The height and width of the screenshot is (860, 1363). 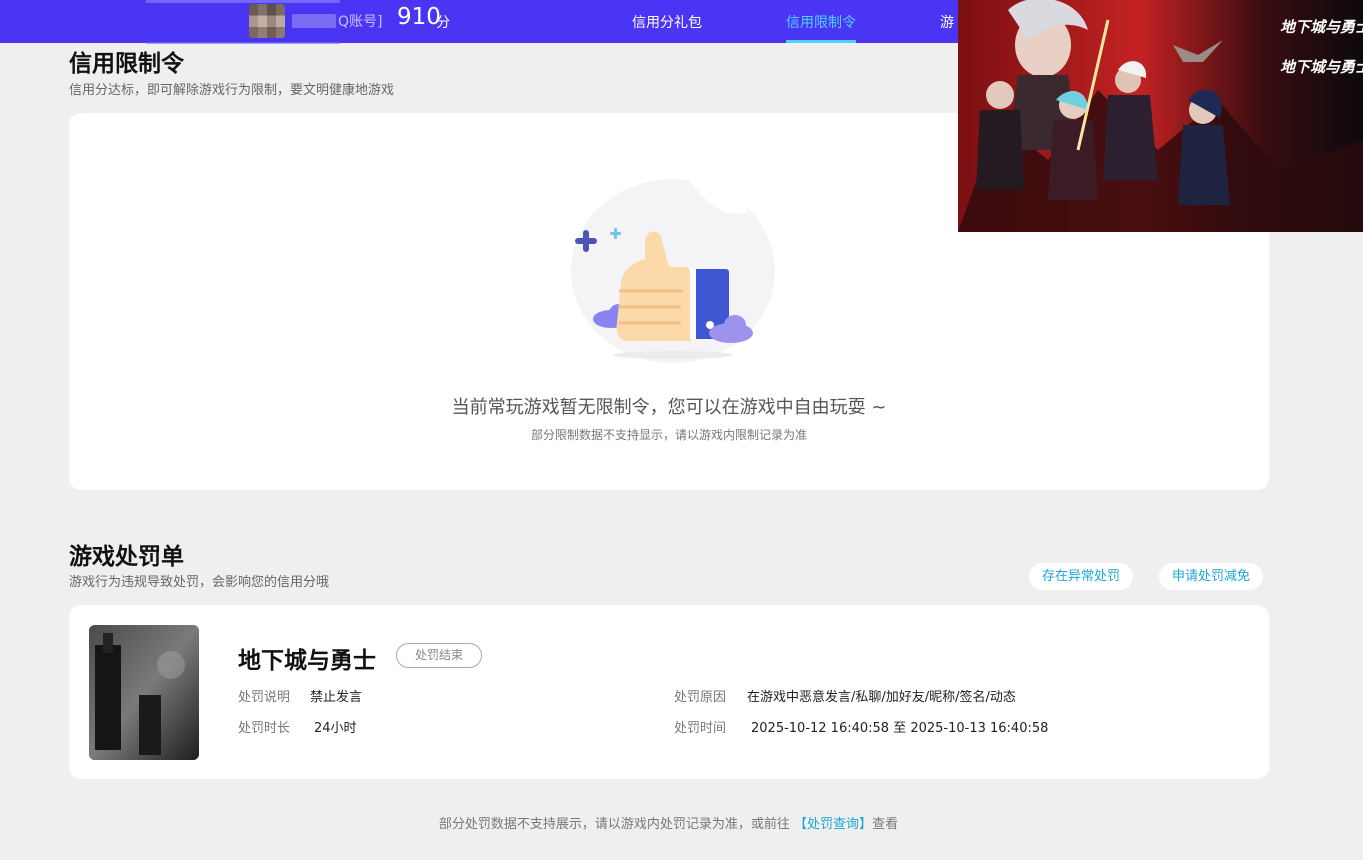 I want to click on restriction-subtitle: 信用分达标，即可解除游戏行为限制，要文明健康地游戏, so click(x=232, y=90).